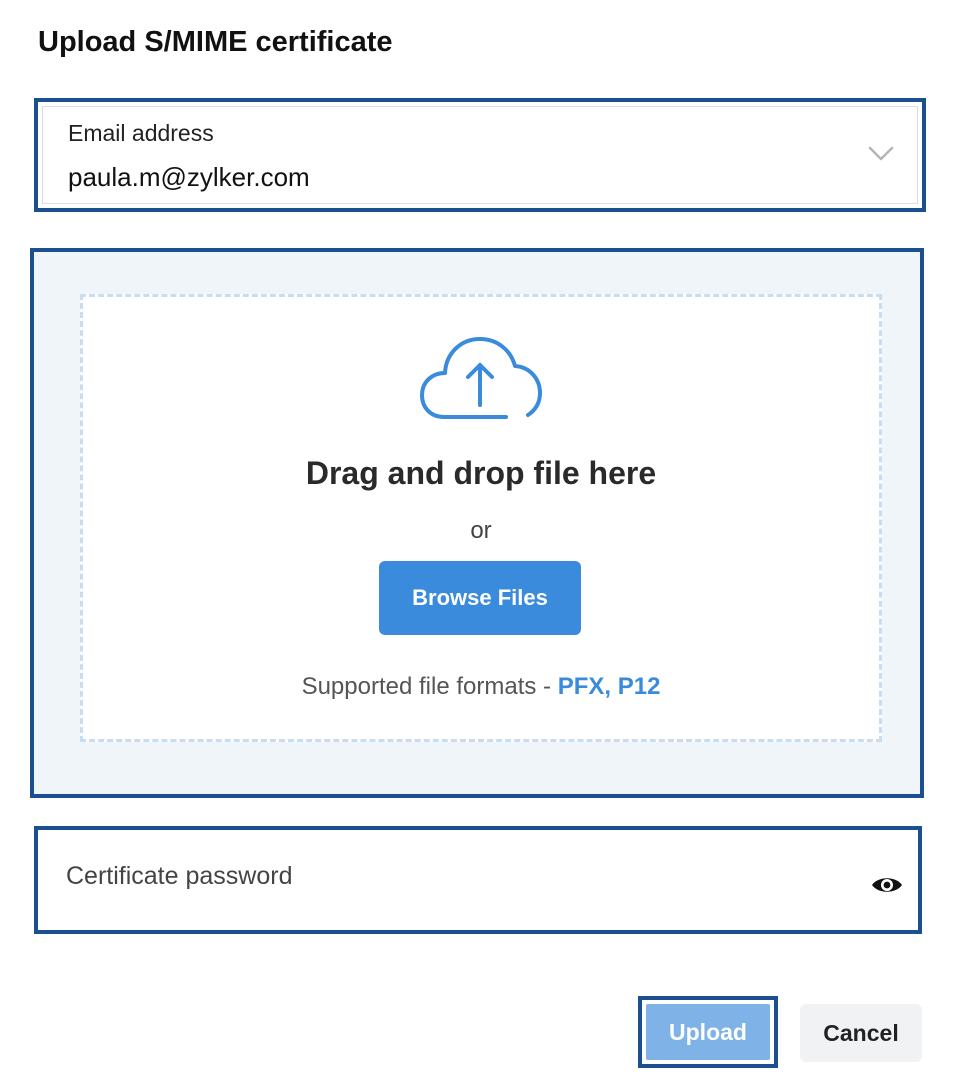 Image resolution: width=966 pixels, height=1092 pixels. I want to click on cancel-button: Cancel, so click(861, 1033).